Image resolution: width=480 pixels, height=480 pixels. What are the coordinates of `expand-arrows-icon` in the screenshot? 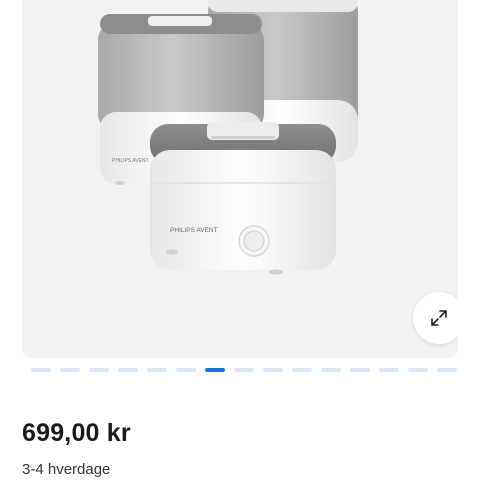 It's located at (439, 318).